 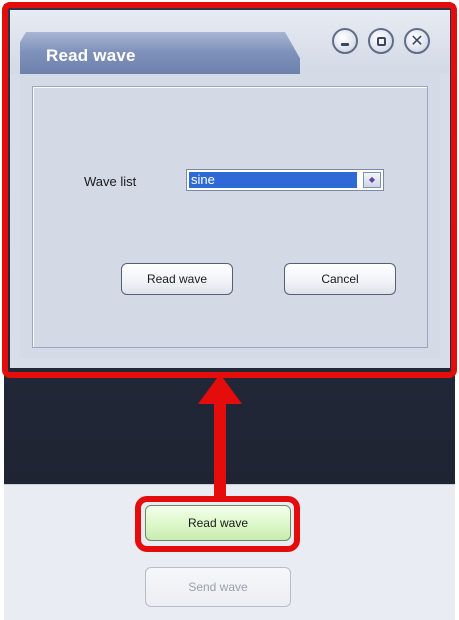 I want to click on minimize-icon, so click(x=345, y=44).